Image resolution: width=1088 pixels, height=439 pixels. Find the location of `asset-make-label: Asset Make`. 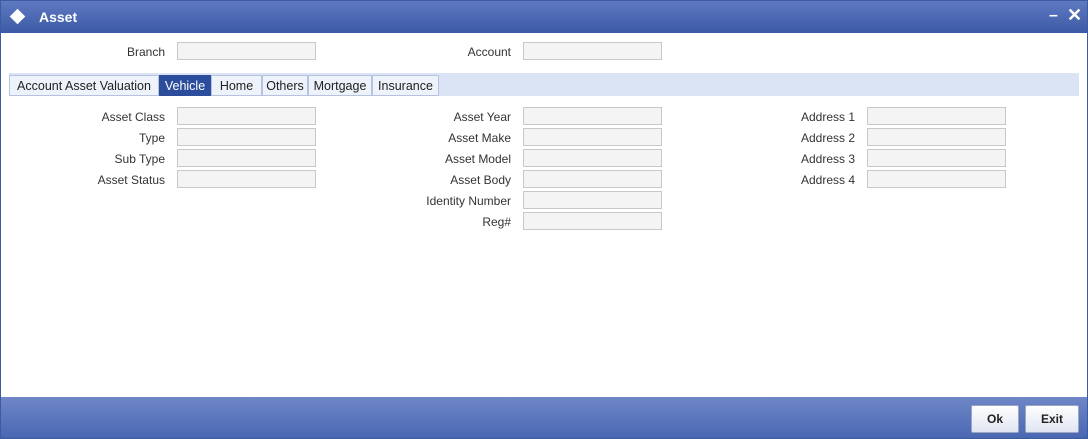

asset-make-label: Asset Make is located at coordinates (479, 138).